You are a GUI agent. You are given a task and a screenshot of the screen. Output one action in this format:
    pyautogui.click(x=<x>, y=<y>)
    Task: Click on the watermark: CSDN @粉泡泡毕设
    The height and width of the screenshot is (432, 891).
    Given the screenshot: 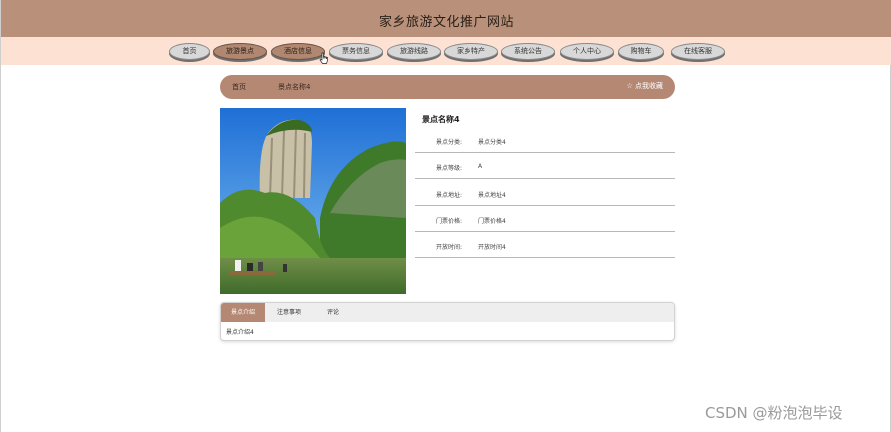 What is the action you would take?
    pyautogui.click(x=774, y=413)
    